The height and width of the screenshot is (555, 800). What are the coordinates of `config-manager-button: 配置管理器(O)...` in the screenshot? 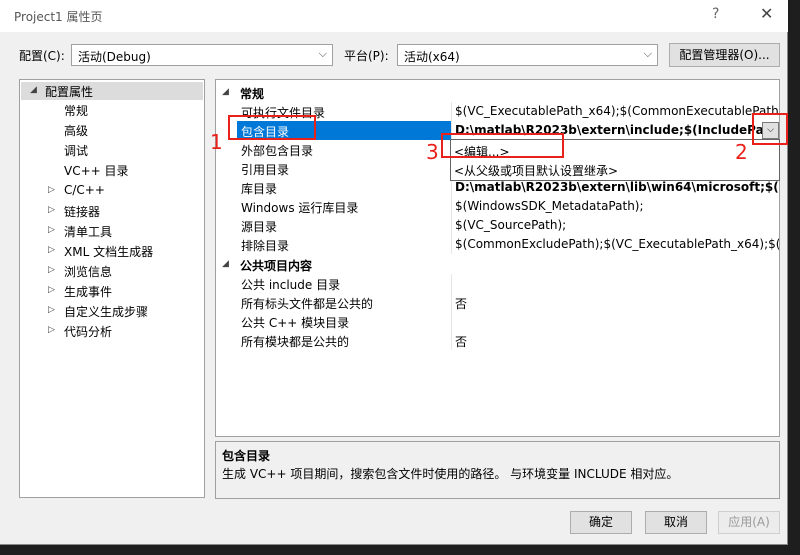 It's located at (724, 55).